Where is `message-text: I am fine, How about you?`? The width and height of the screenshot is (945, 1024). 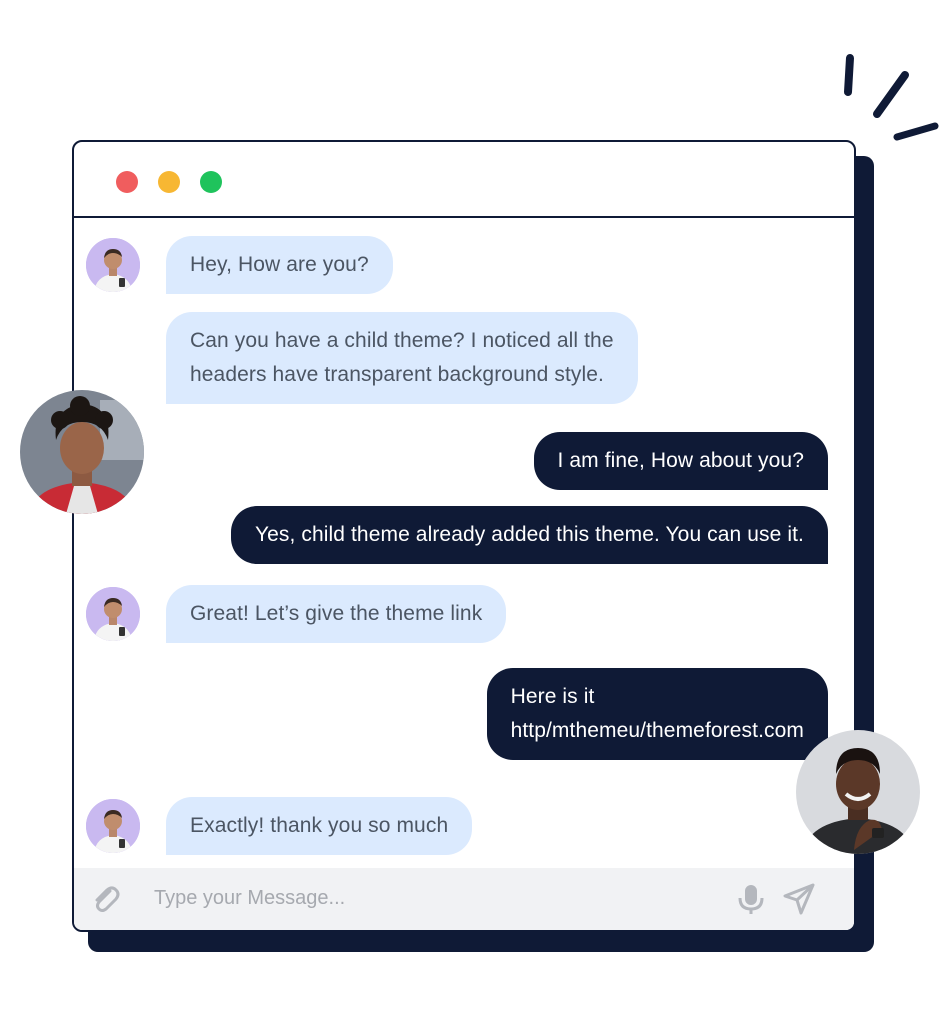 message-text: I am fine, How about you? is located at coordinates (680, 460).